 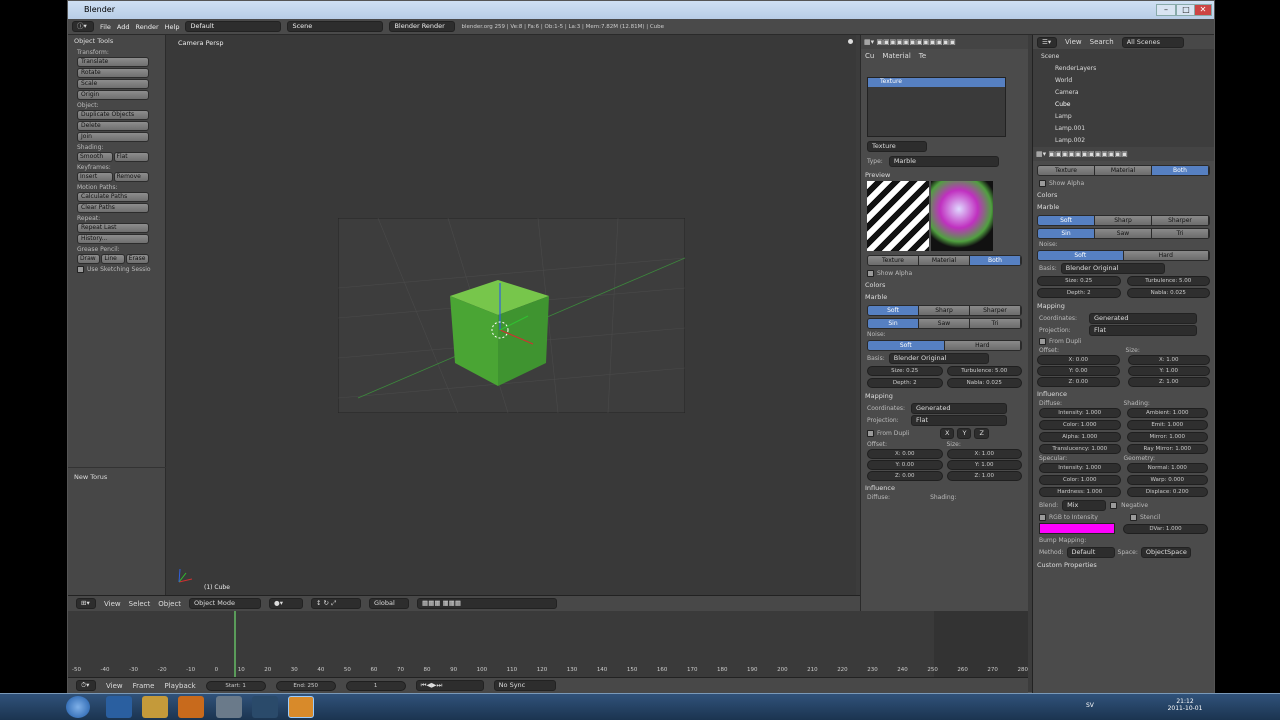 What do you see at coordinates (113, 84) in the screenshot?
I see `scale-button: Scale` at bounding box center [113, 84].